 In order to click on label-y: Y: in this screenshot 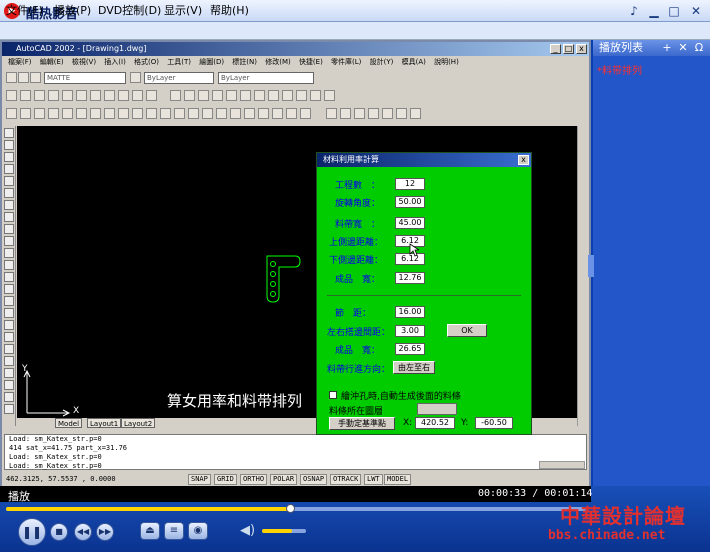, I will do `click(465, 423)`.